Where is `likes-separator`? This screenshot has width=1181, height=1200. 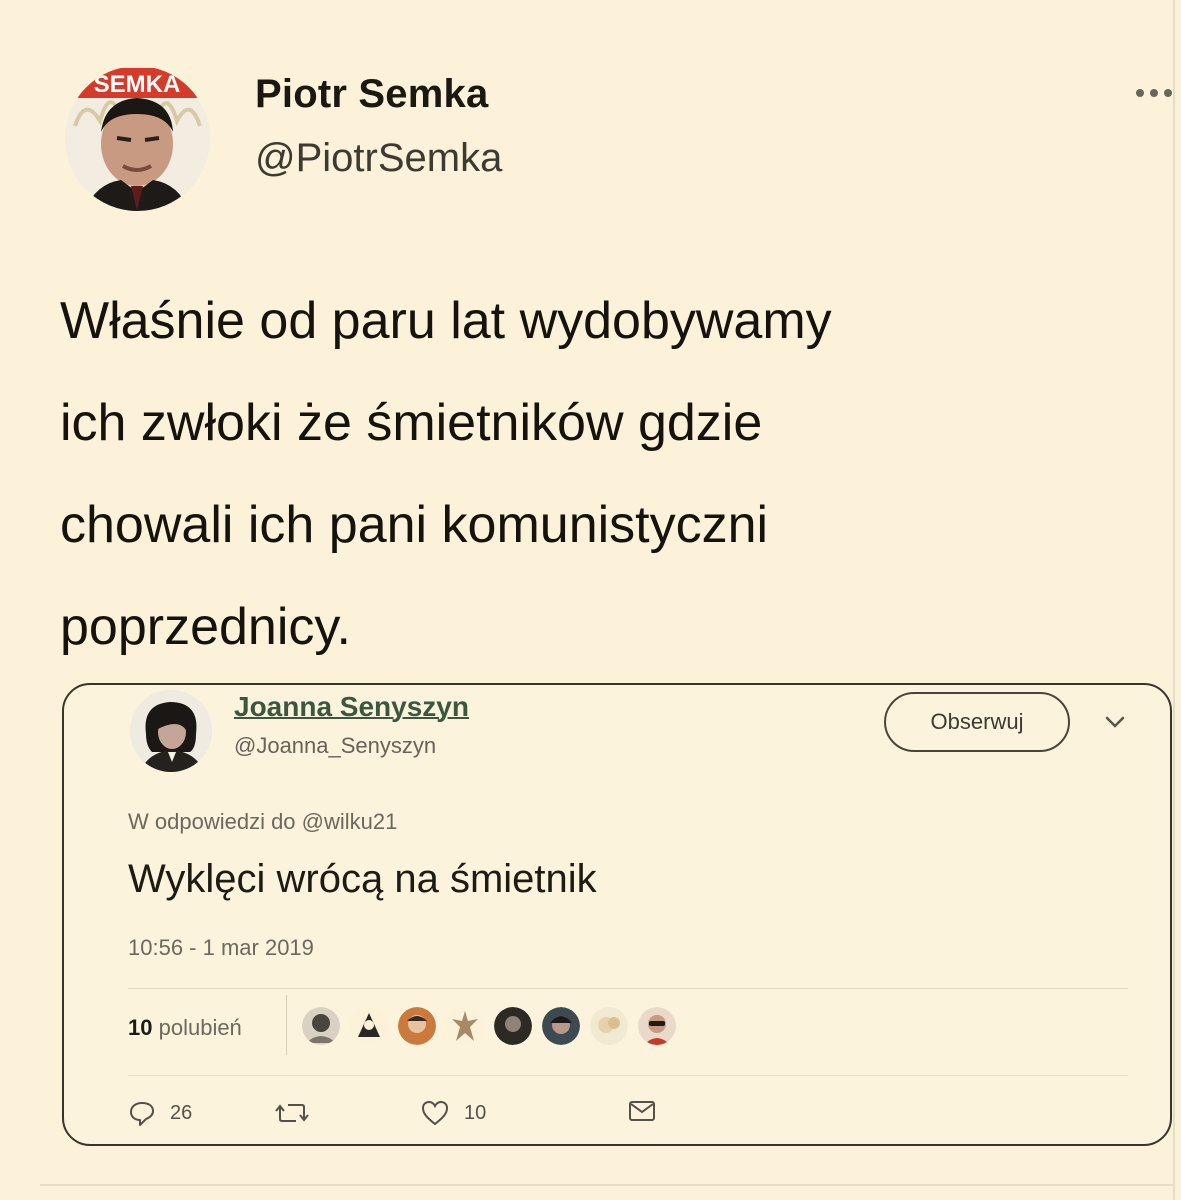
likes-separator is located at coordinates (286, 1025).